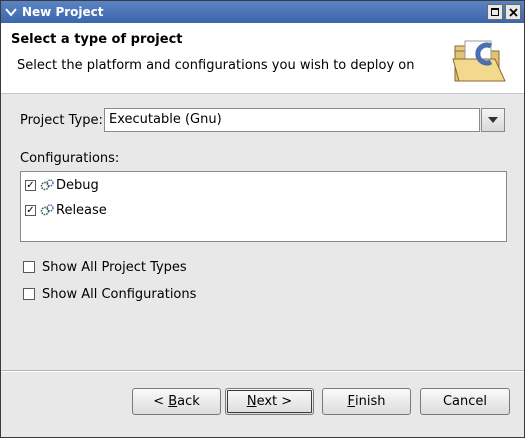 The height and width of the screenshot is (438, 525). What do you see at coordinates (61, 120) in the screenshot?
I see `project-type-label: Project Type:` at bounding box center [61, 120].